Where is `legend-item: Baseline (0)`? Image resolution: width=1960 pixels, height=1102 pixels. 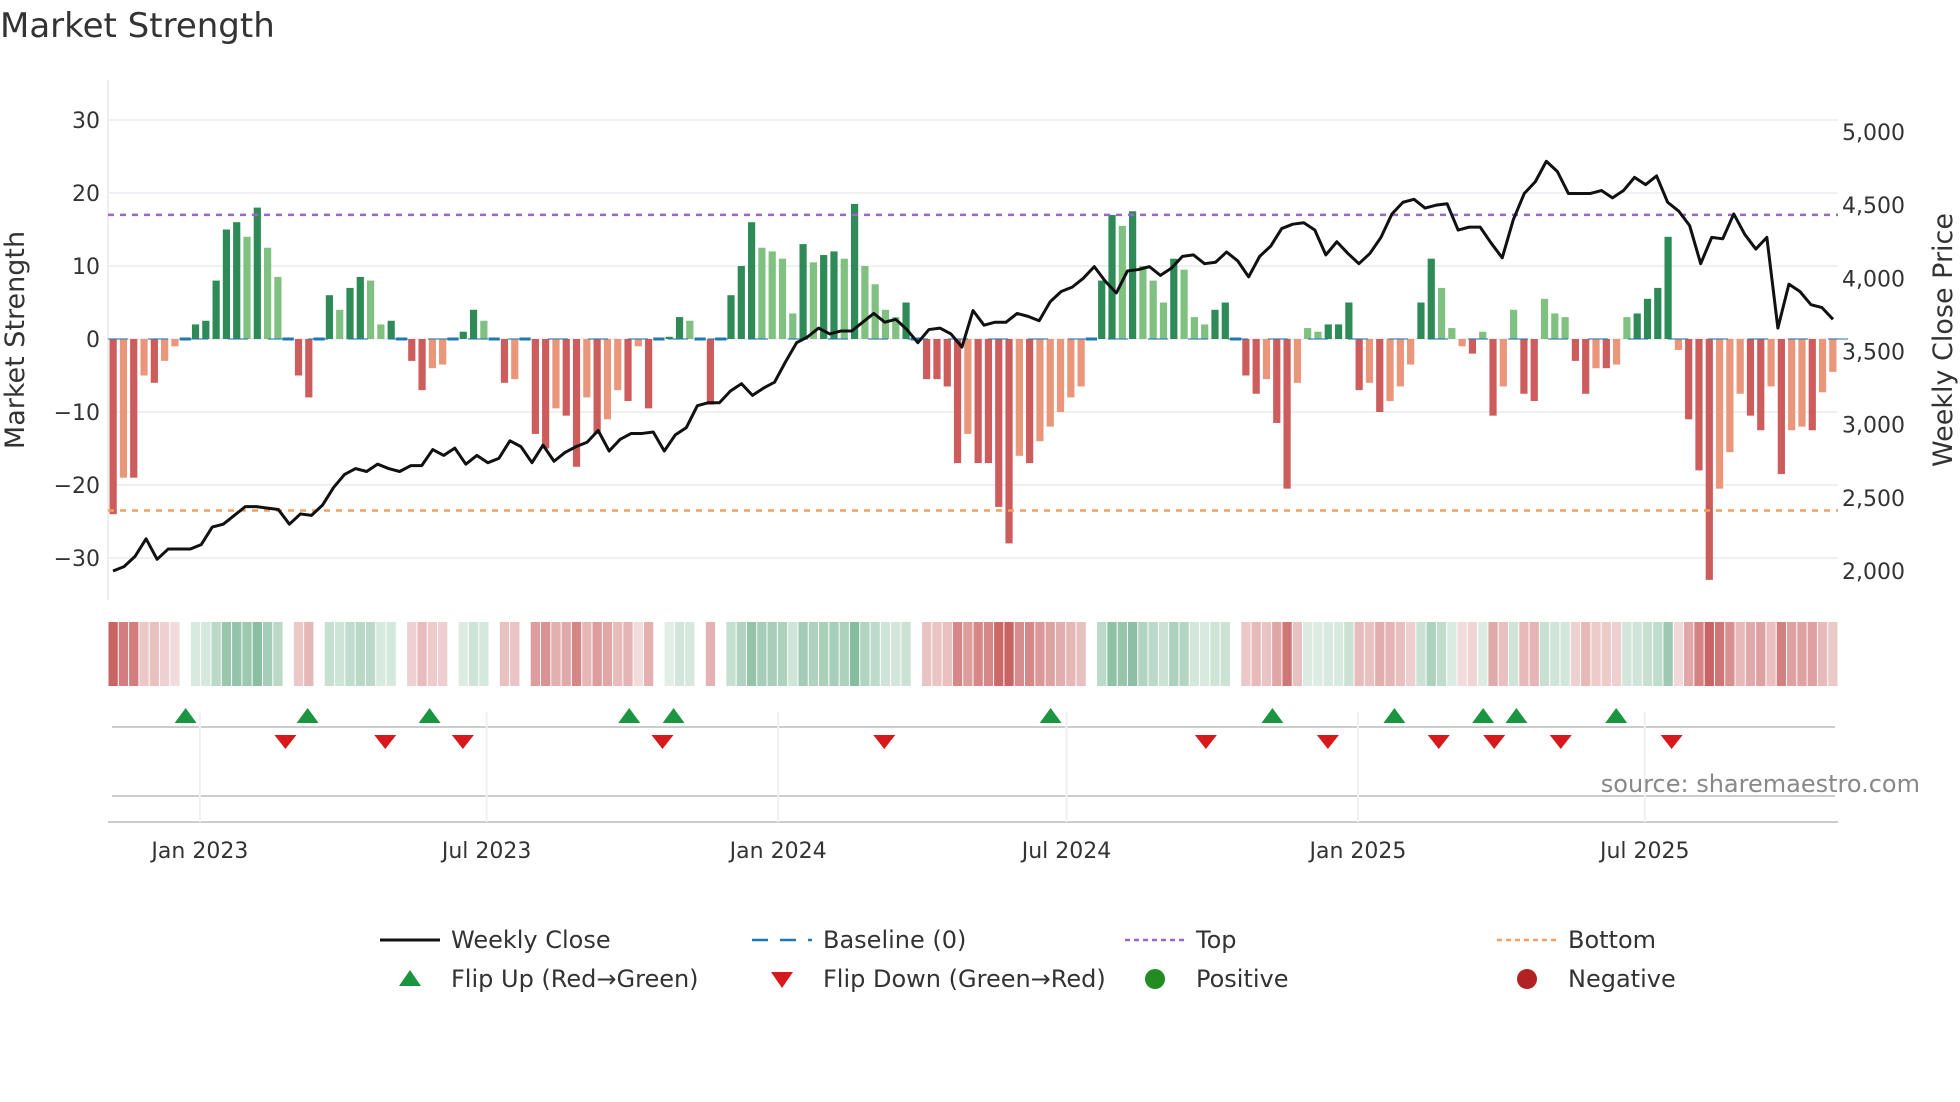
legend-item: Baseline (0) is located at coordinates (859, 940).